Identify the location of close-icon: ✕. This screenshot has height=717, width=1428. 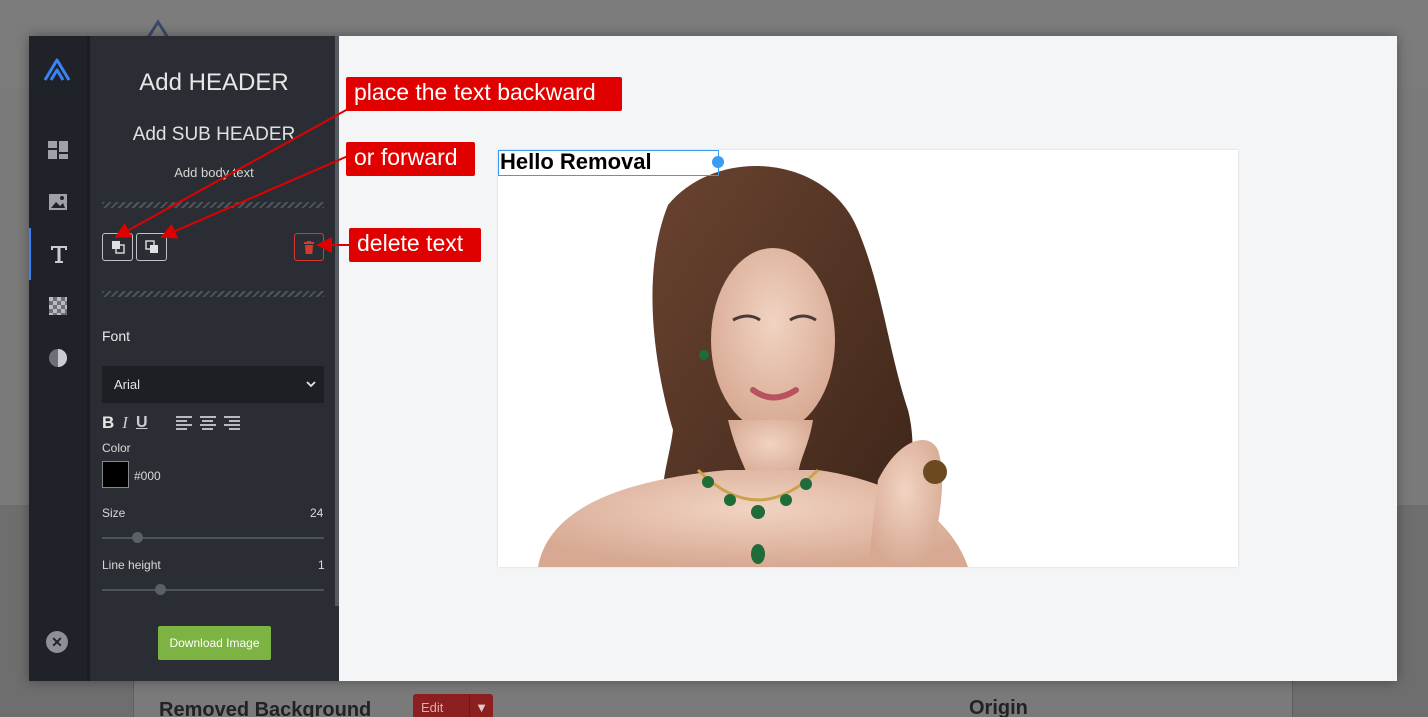
(57, 642).